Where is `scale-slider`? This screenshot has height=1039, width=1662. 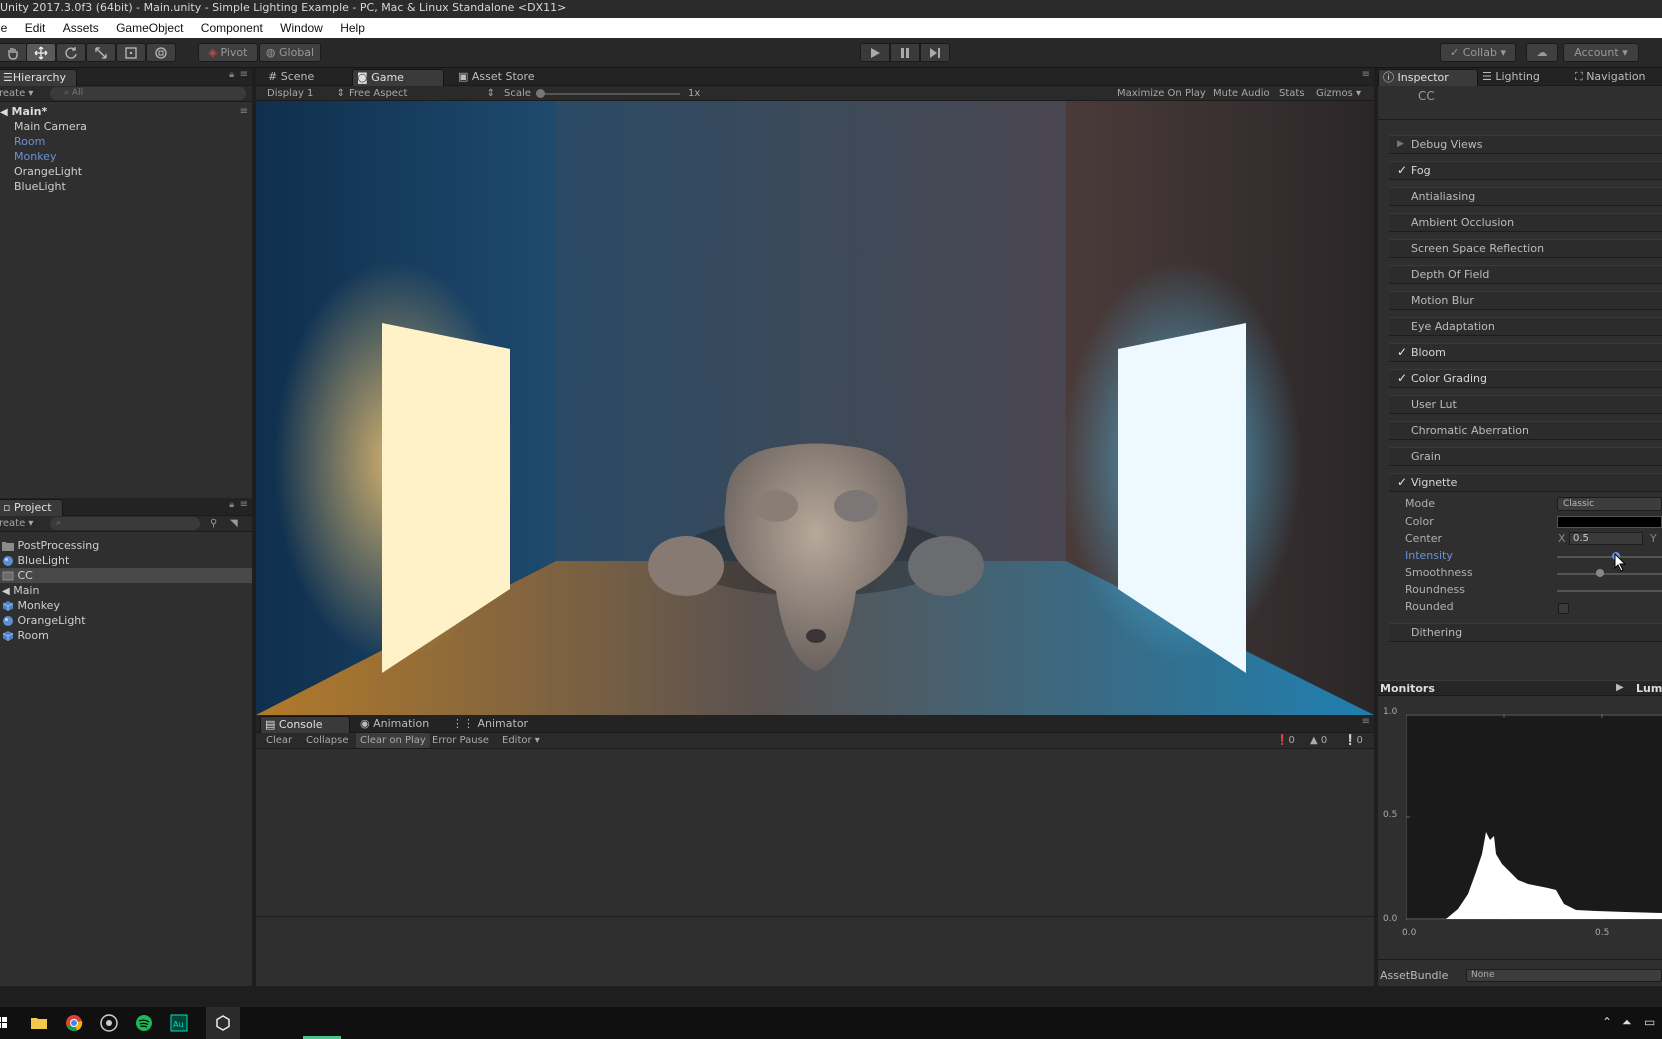 scale-slider is located at coordinates (609, 94).